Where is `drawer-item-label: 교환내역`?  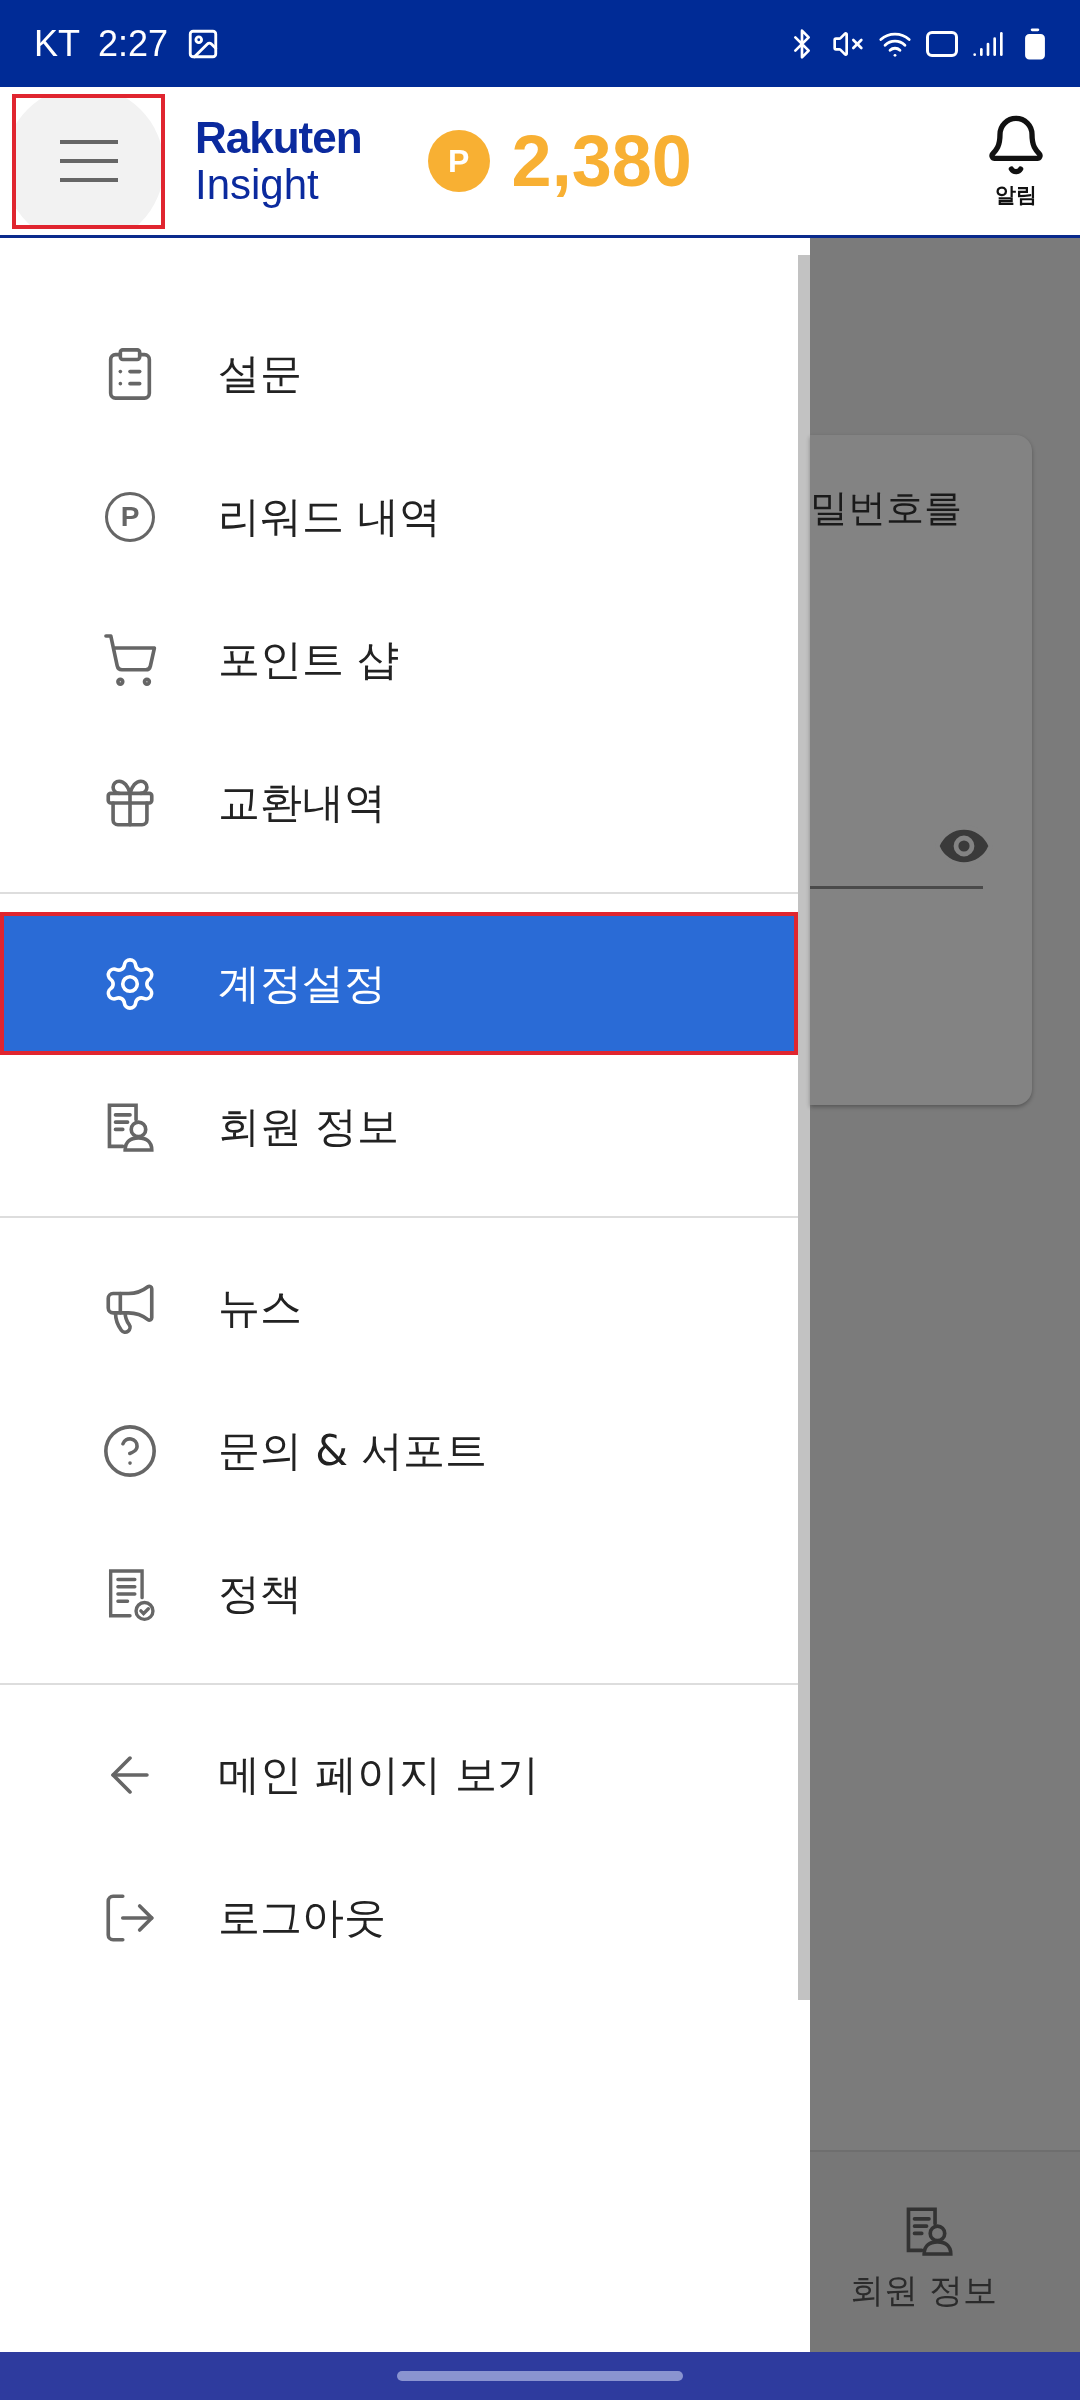 drawer-item-label: 교환내역 is located at coordinates (302, 802).